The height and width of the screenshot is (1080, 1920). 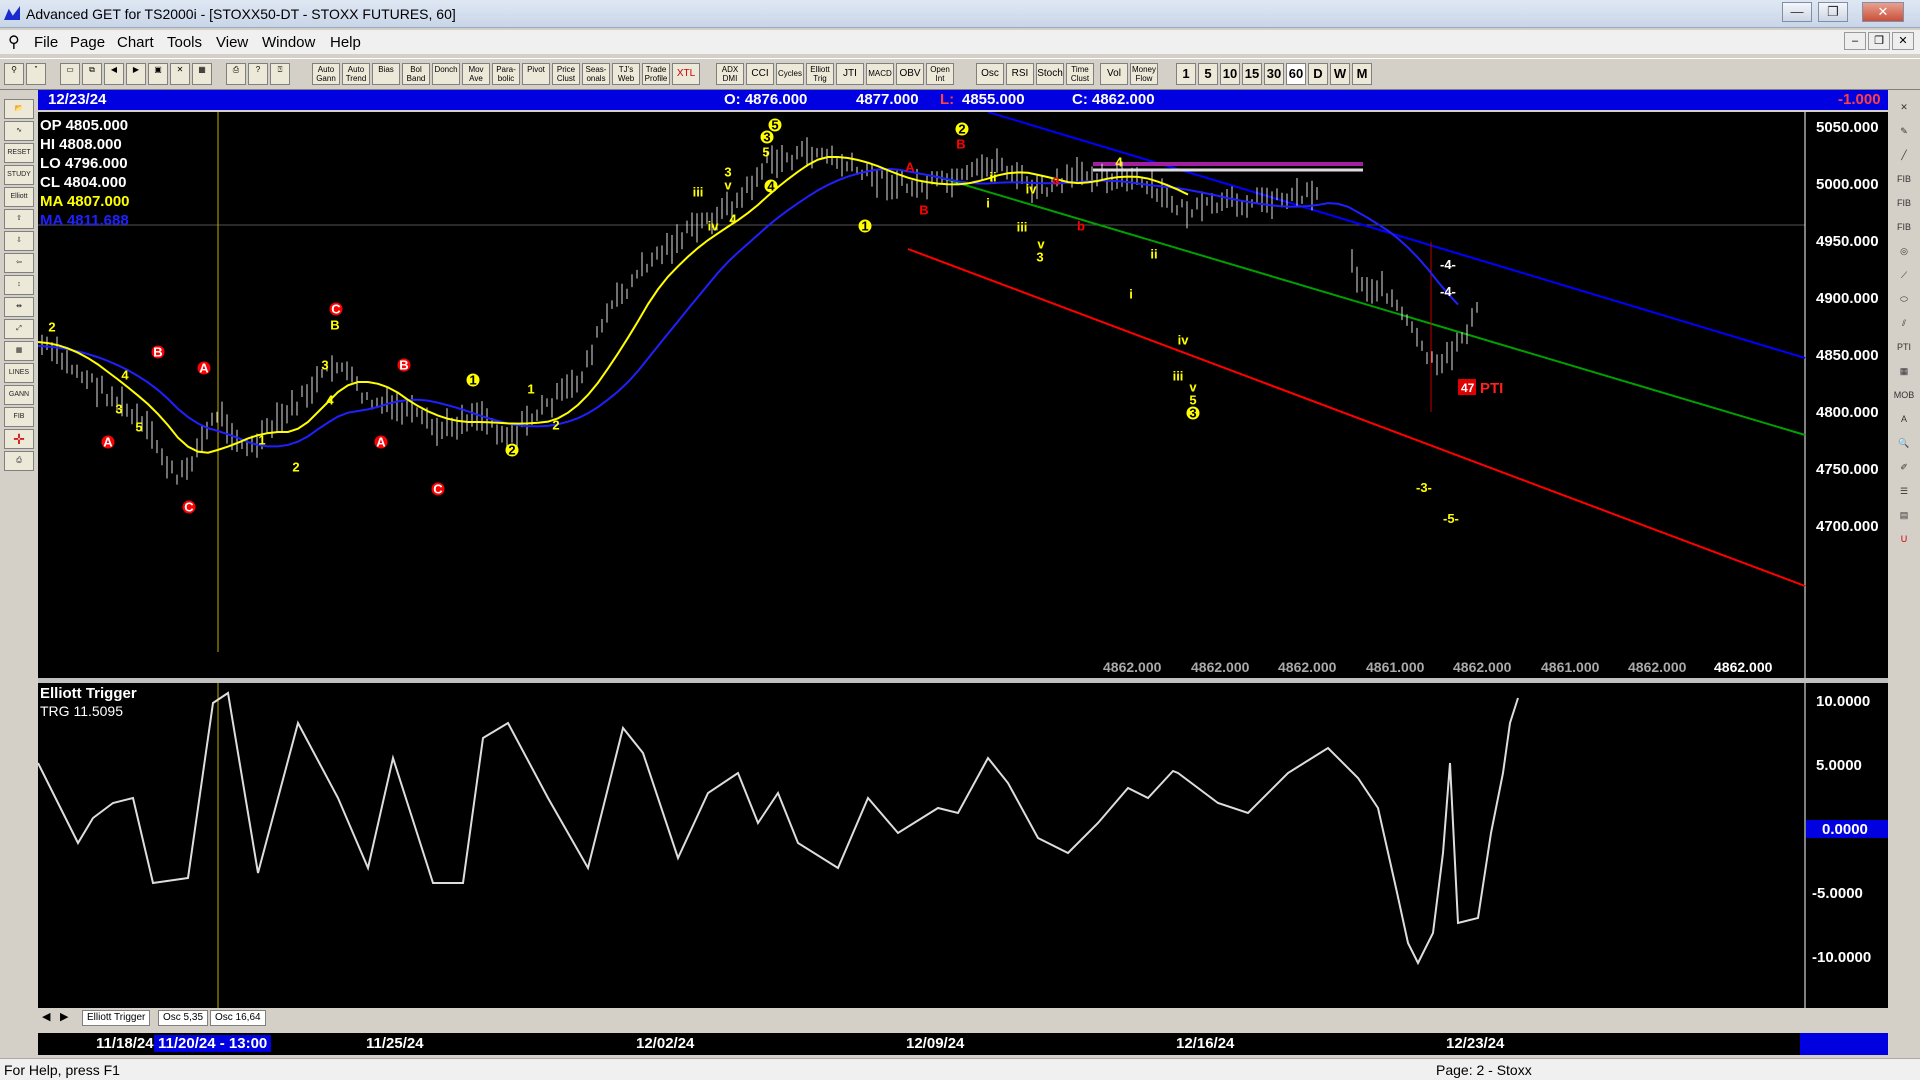 What do you see at coordinates (1904, 492) in the screenshot?
I see `properties-icon: ☰` at bounding box center [1904, 492].